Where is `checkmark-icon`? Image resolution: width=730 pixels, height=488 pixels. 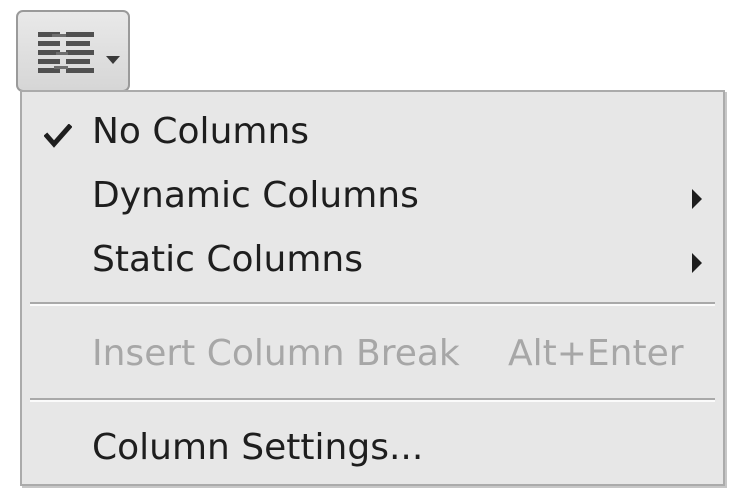 checkmark-icon is located at coordinates (58, 136).